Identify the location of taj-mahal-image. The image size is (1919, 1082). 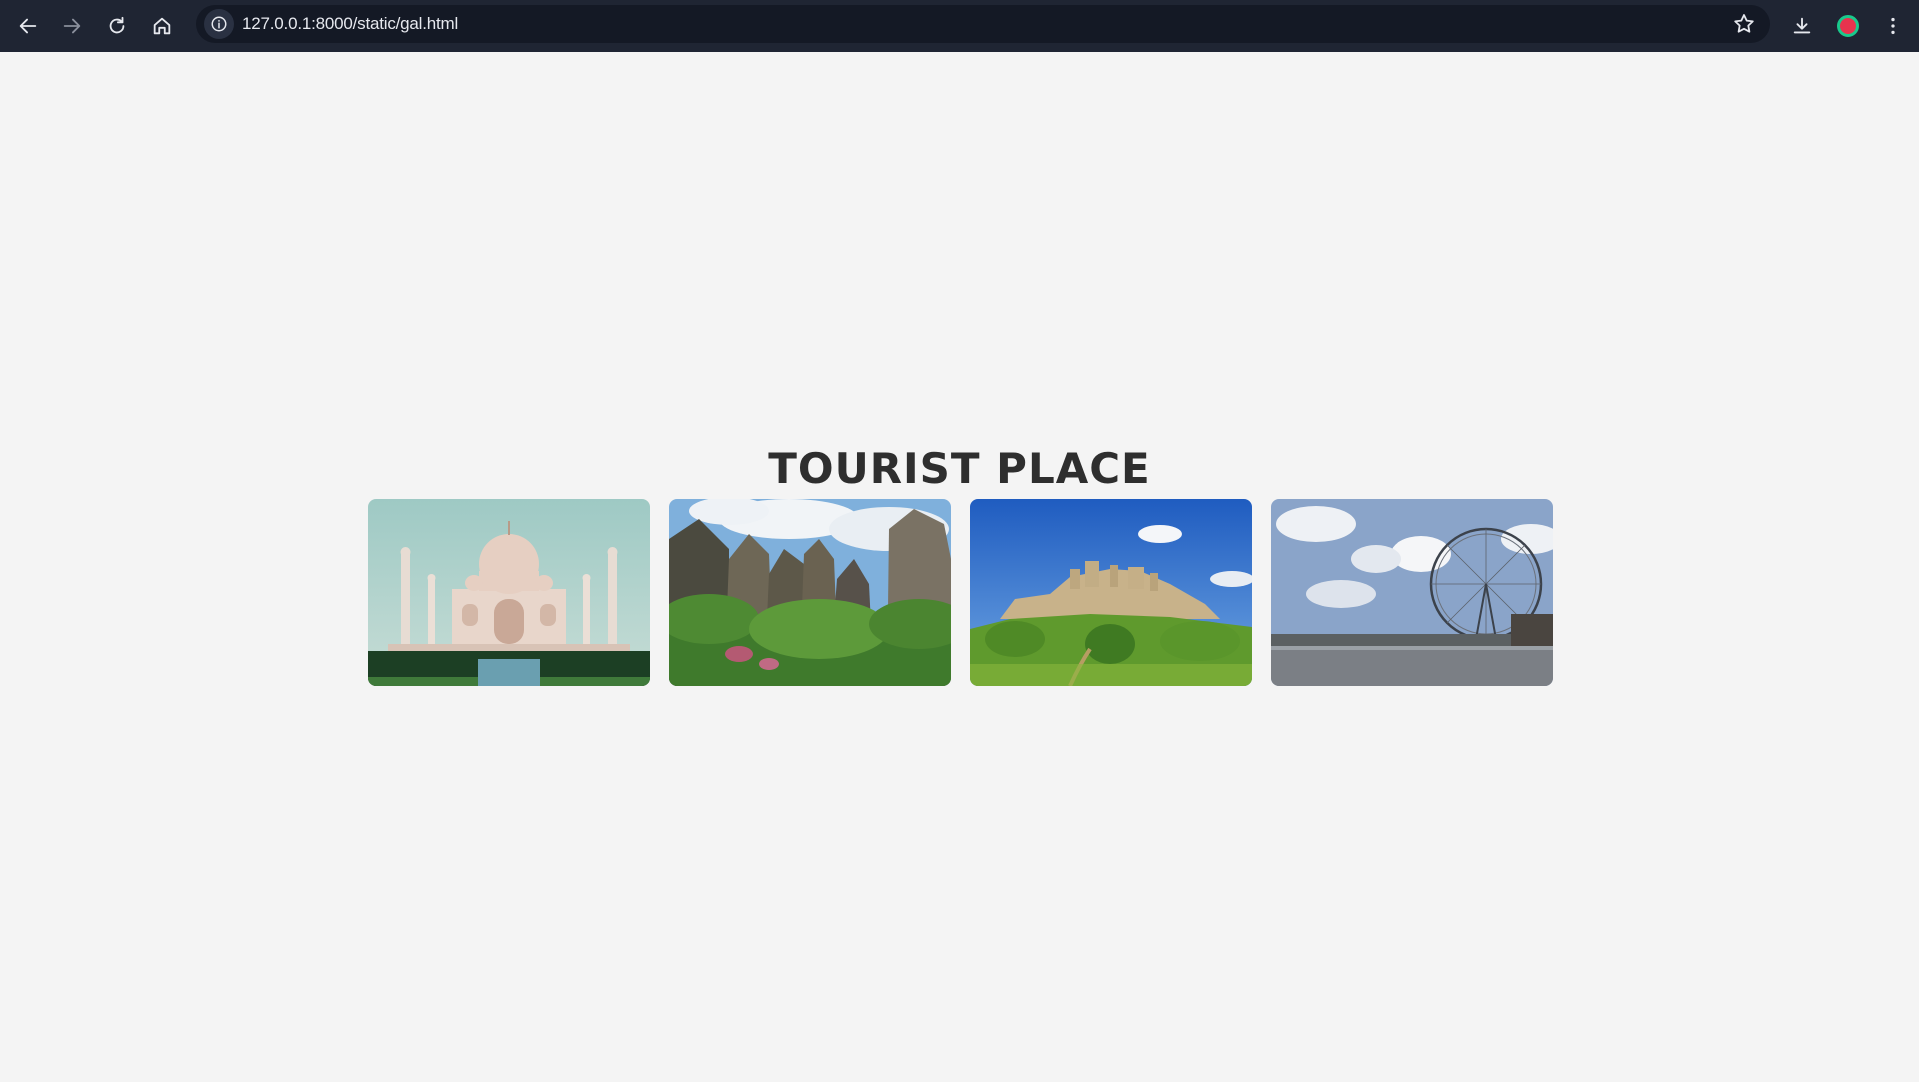
(509, 592).